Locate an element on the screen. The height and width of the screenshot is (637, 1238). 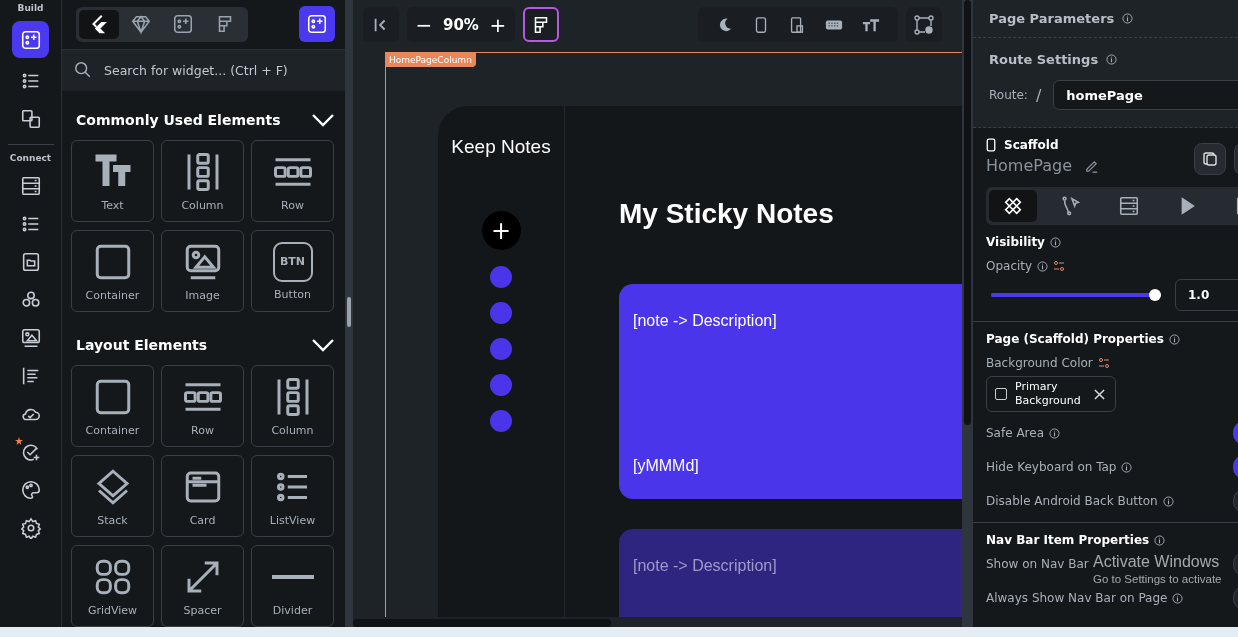
layout-settings-button is located at coordinates (924, 24).